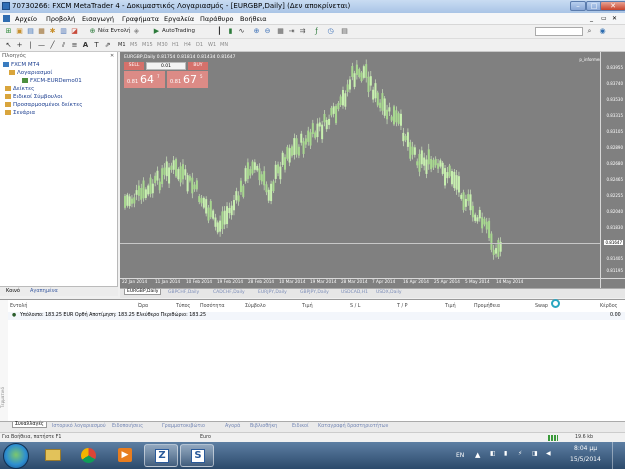 This screenshot has height=469, width=625. Describe the element at coordinates (344, 31) in the screenshot. I see `templates-icon: ▤` at that location.